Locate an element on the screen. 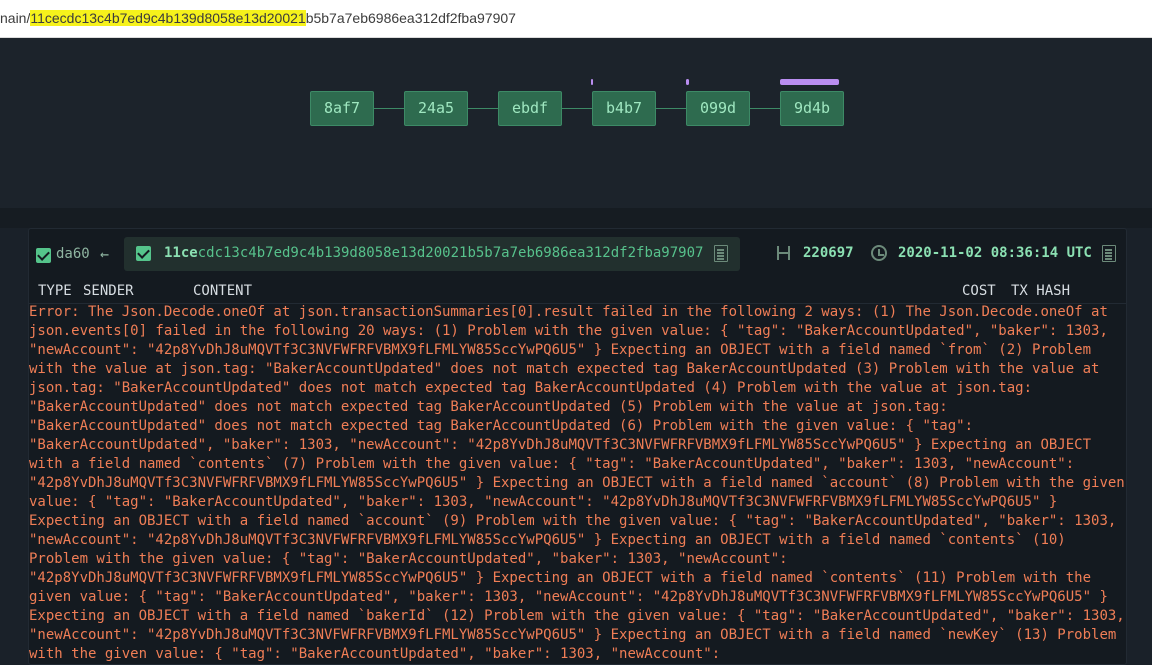 This screenshot has width=1152, height=665. chain-block: 8af7 is located at coordinates (342, 108).